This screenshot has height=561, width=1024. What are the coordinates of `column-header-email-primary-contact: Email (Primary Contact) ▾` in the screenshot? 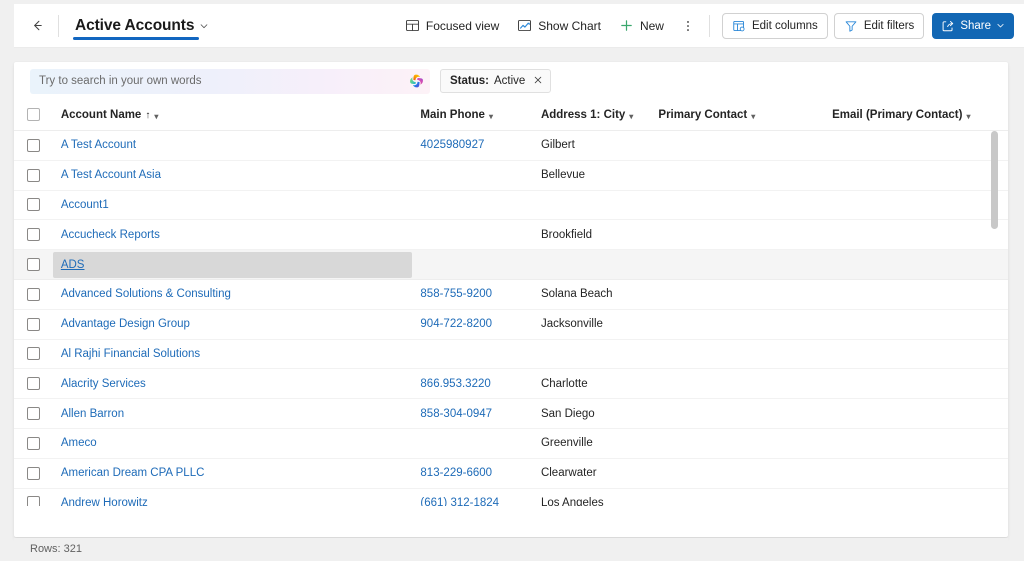 It's located at (916, 115).